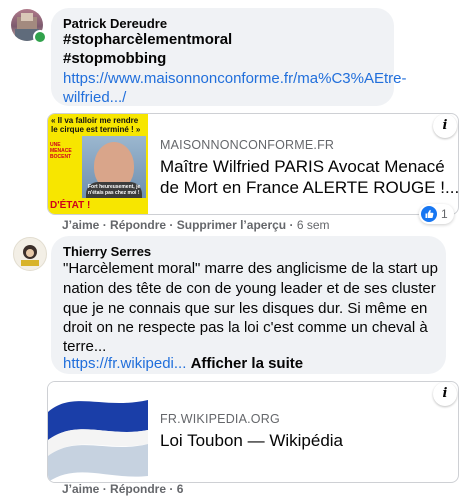 The height and width of the screenshot is (496, 470). Describe the element at coordinates (40, 37) in the screenshot. I see `online-status-icon` at that location.